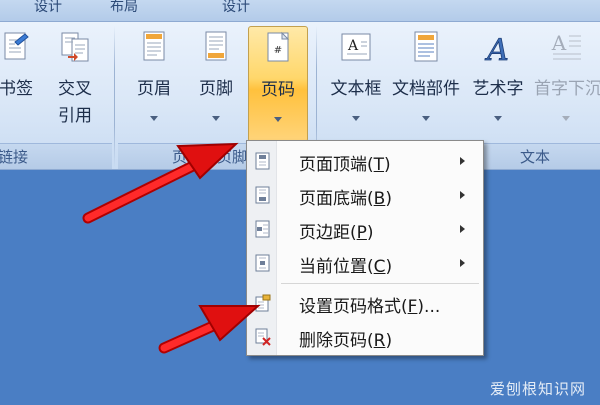 The width and height of the screenshot is (600, 405). What do you see at coordinates (336, 341) in the screenshot?
I see `menu-item-label: 删除页码(` at bounding box center [336, 341].